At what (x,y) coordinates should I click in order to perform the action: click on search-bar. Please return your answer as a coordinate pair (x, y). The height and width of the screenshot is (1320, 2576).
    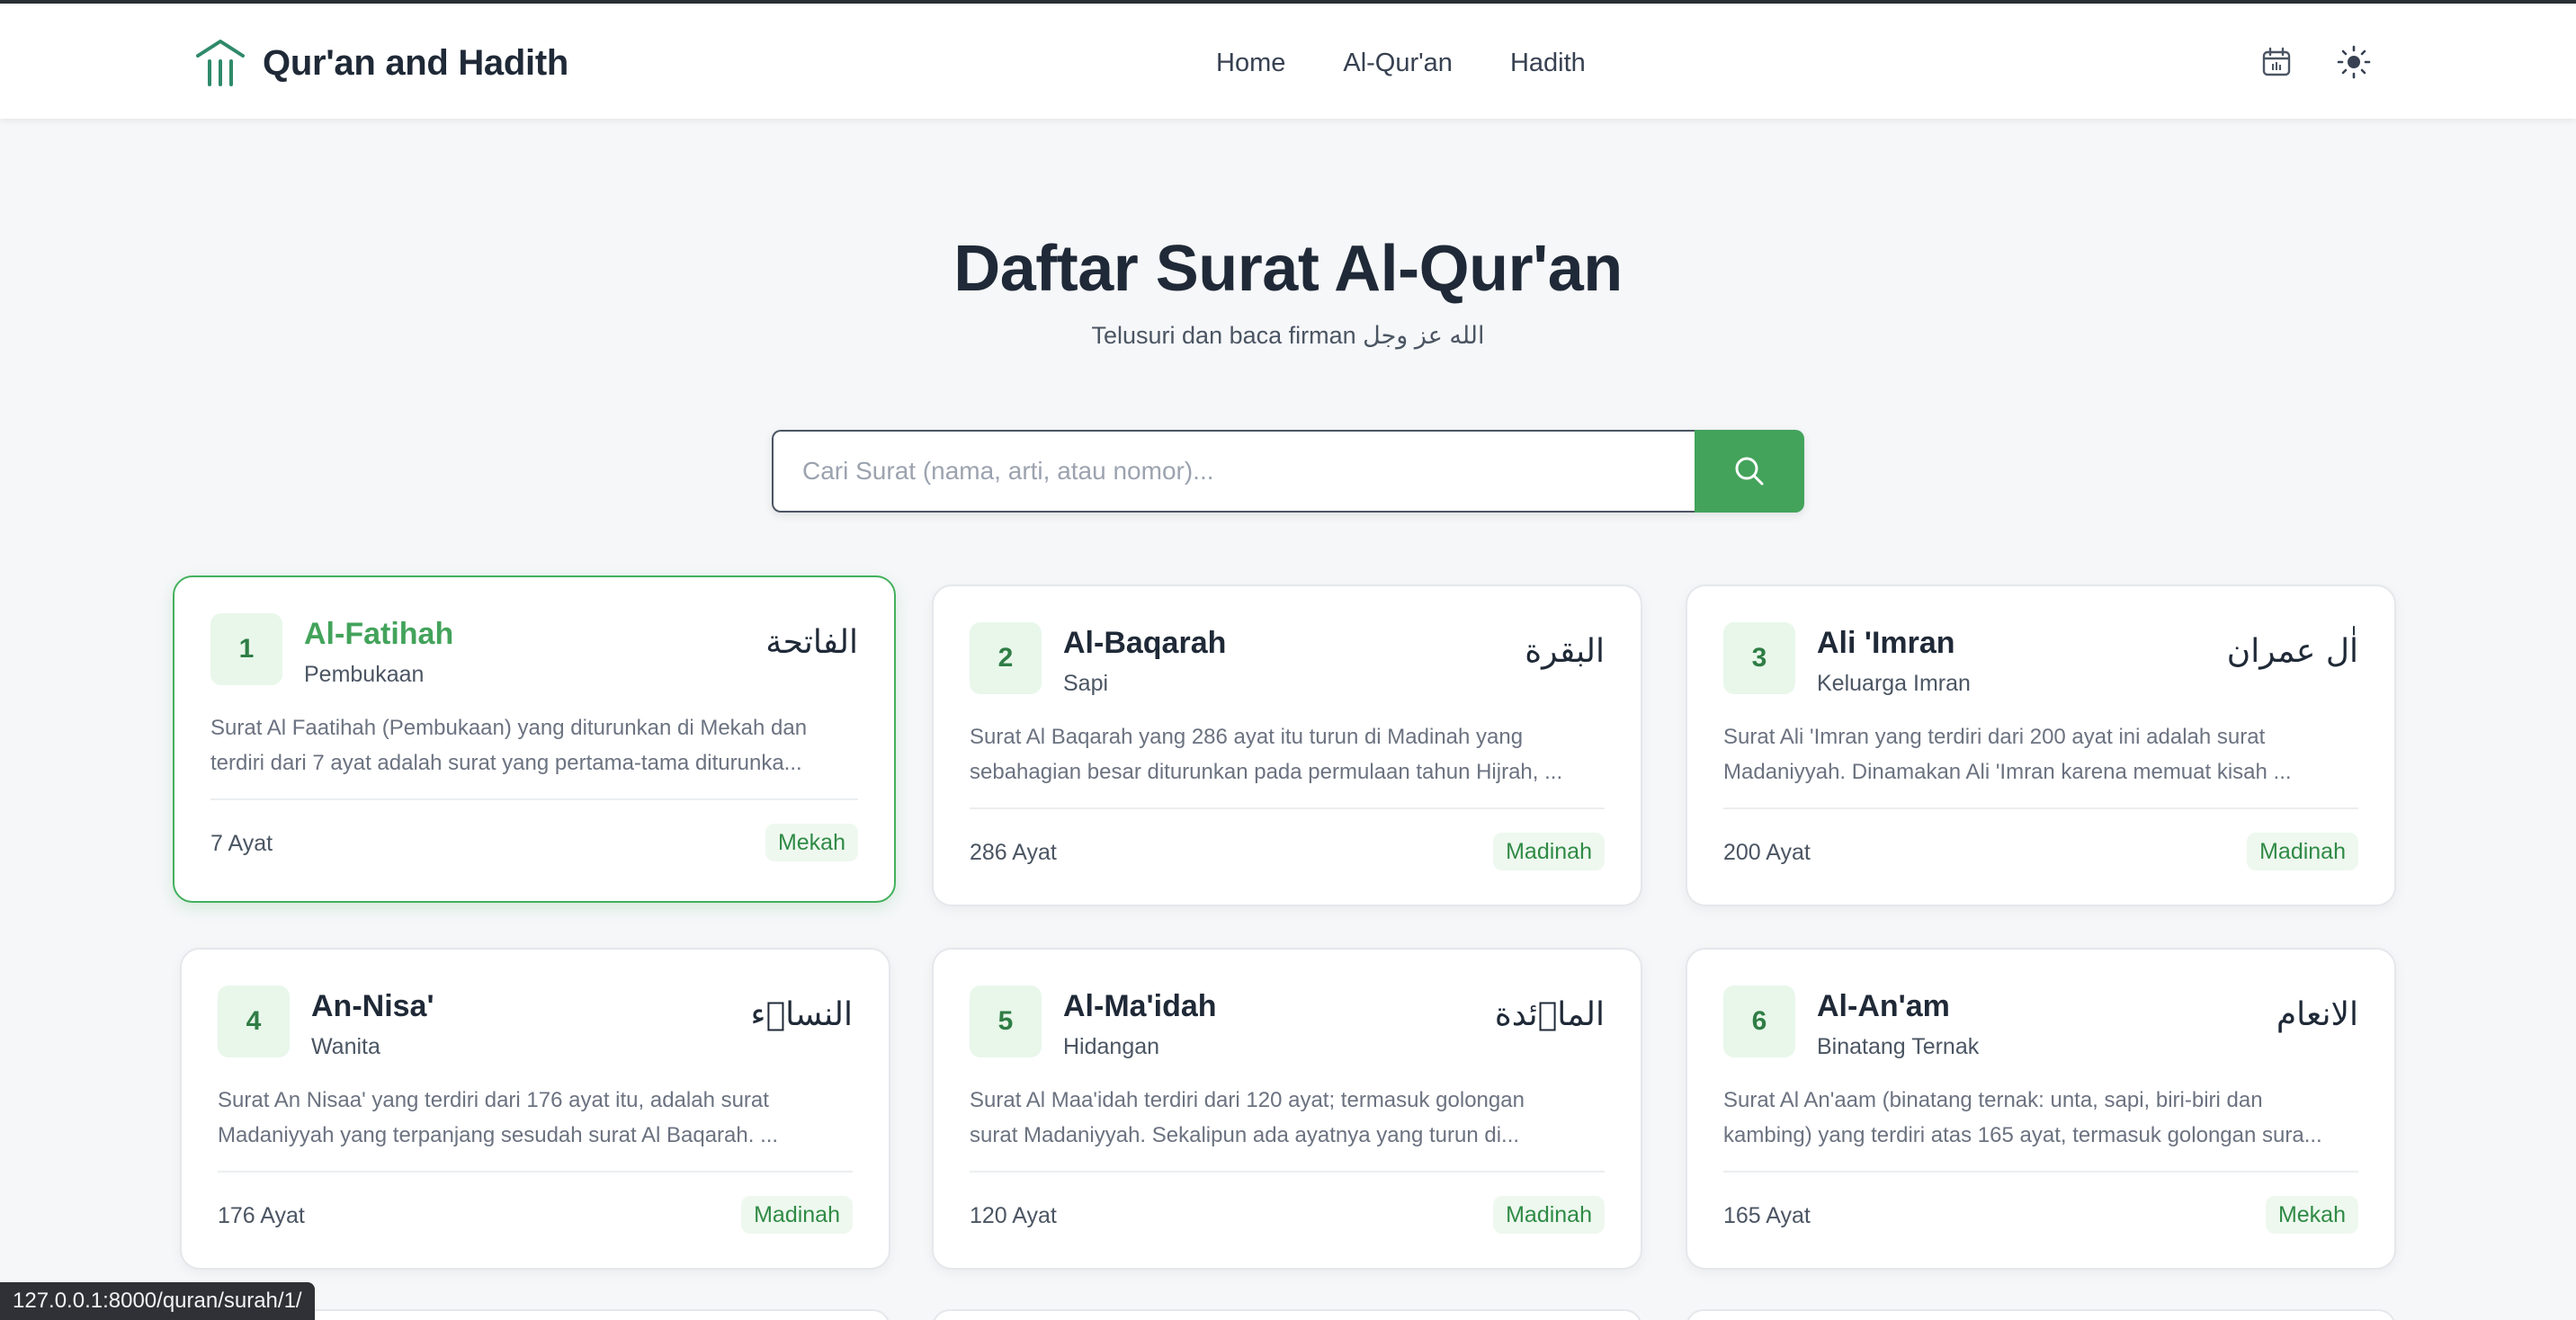
    Looking at the image, I should click on (1288, 471).